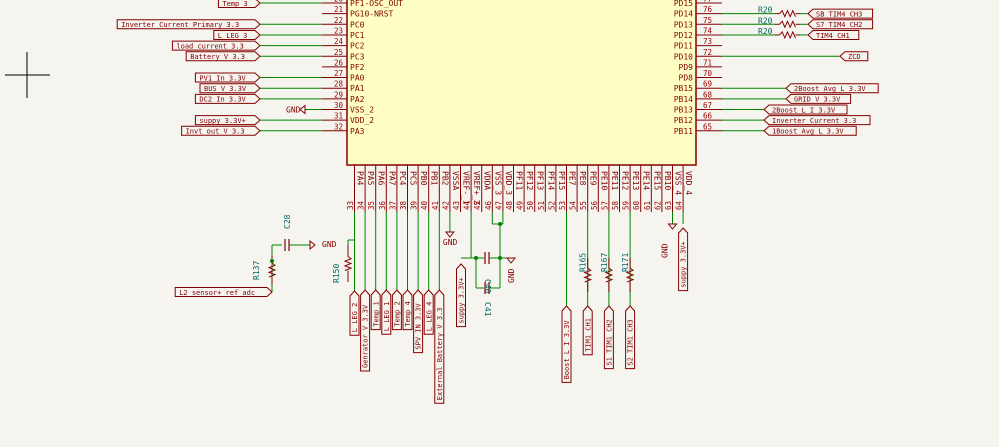  Describe the element at coordinates (456, 205) in the screenshot. I see `pin-number: 43` at that location.